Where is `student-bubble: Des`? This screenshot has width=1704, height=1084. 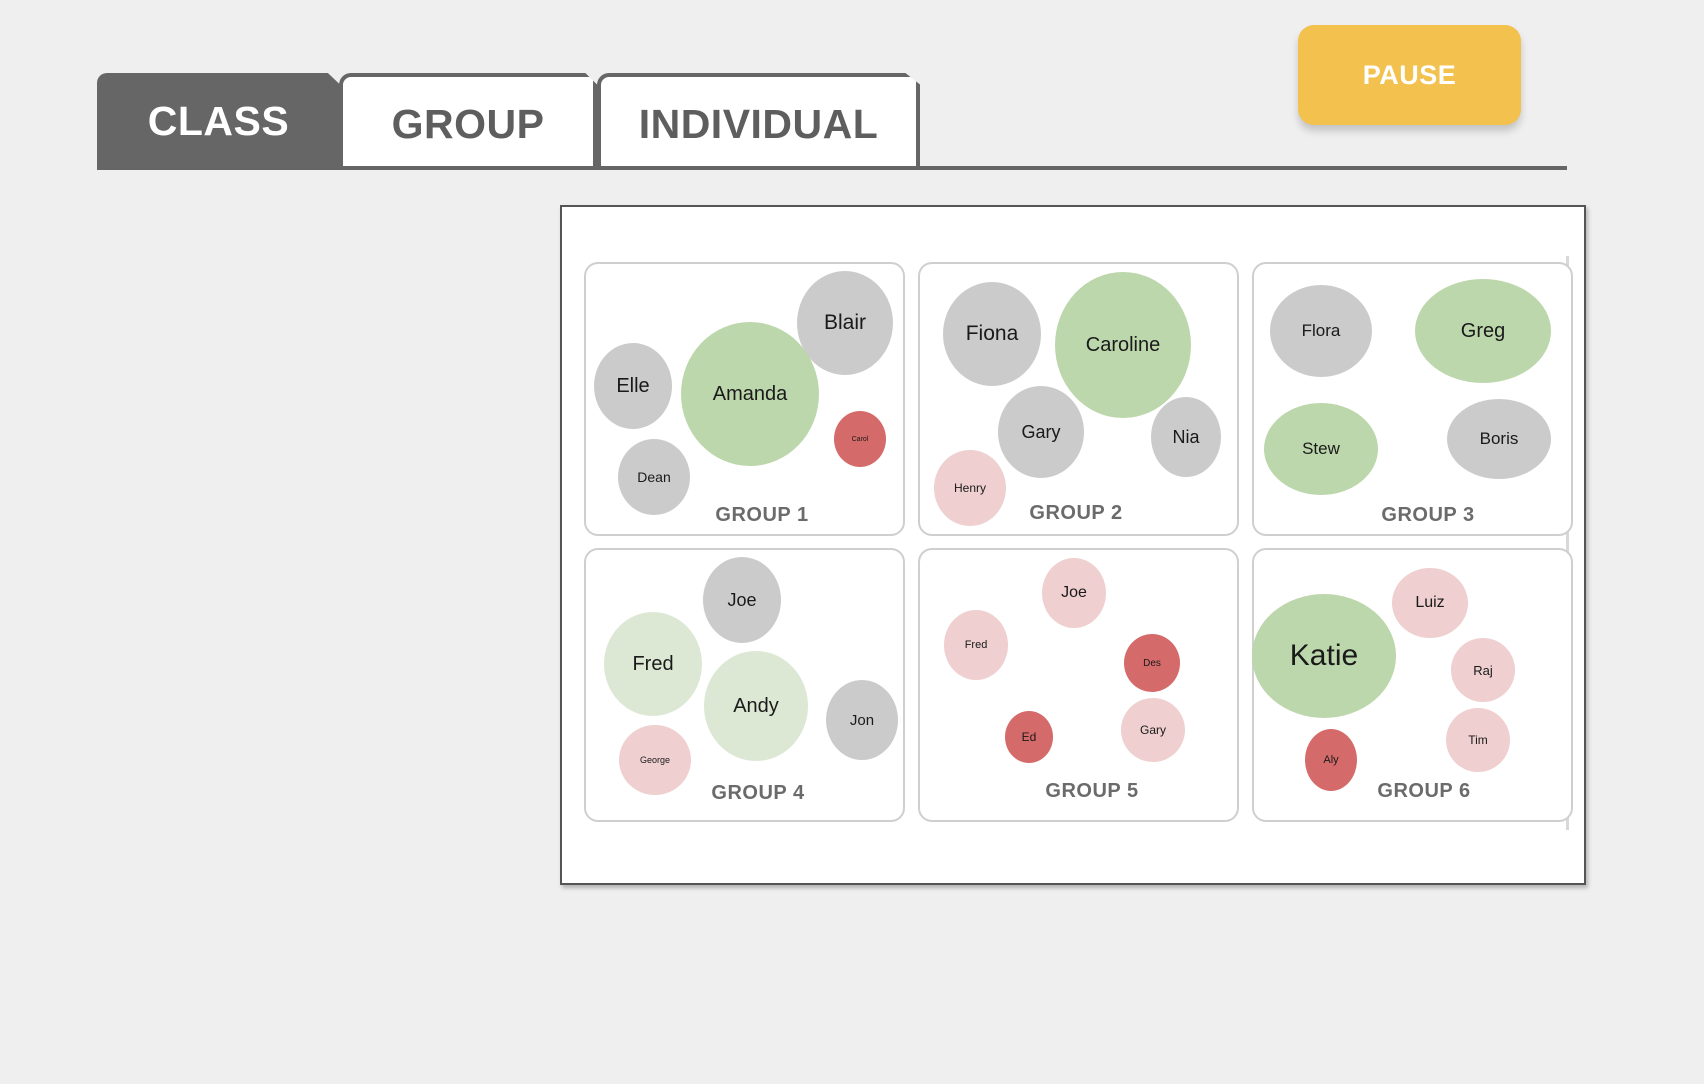 student-bubble: Des is located at coordinates (1152, 663).